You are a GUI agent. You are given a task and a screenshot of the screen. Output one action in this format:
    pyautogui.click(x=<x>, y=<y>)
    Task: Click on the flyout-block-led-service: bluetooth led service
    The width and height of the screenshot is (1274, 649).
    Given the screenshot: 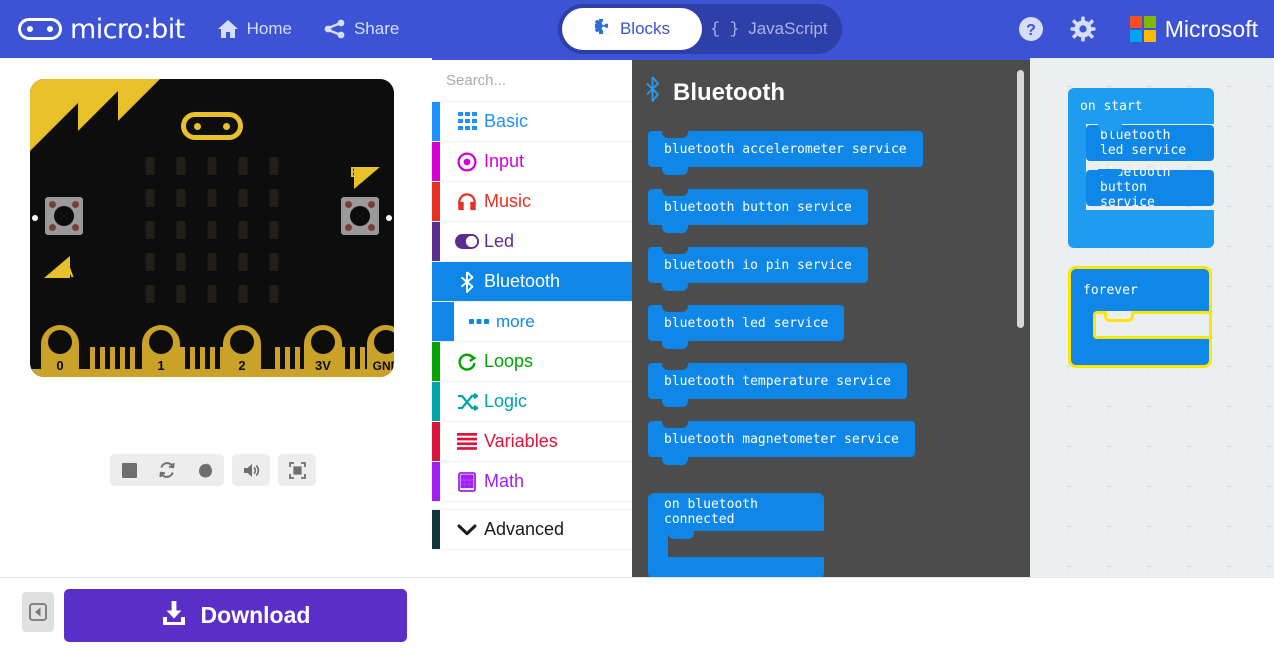 What is the action you would take?
    pyautogui.click(x=746, y=326)
    